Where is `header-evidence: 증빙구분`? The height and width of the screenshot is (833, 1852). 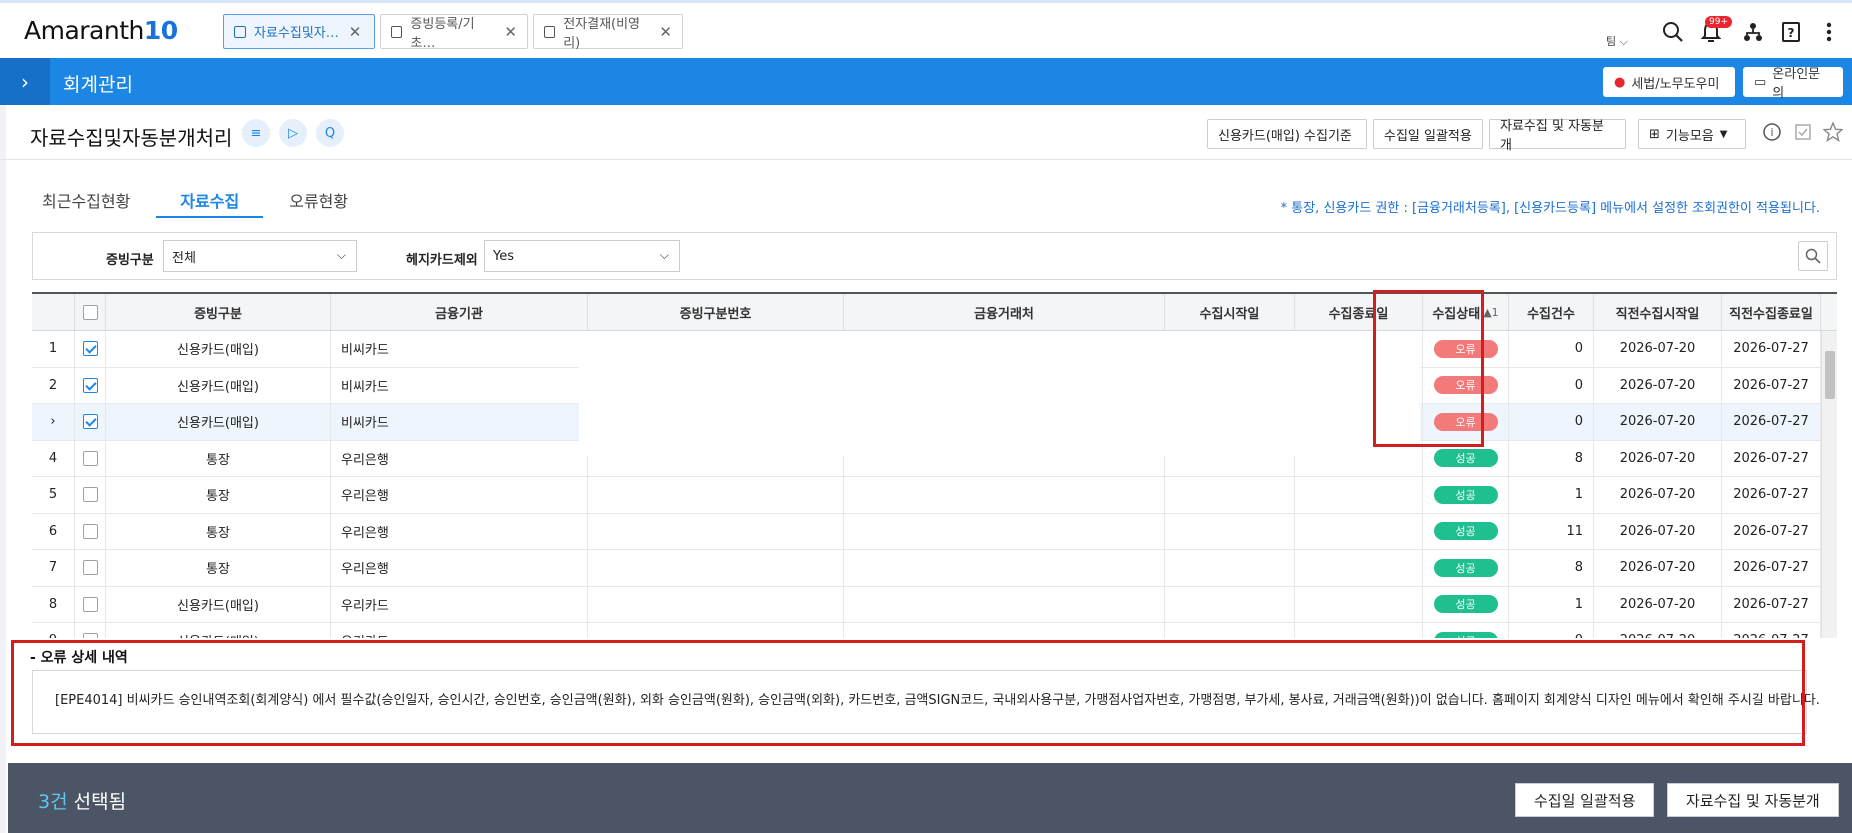
header-evidence: 증빙구분 is located at coordinates (218, 312).